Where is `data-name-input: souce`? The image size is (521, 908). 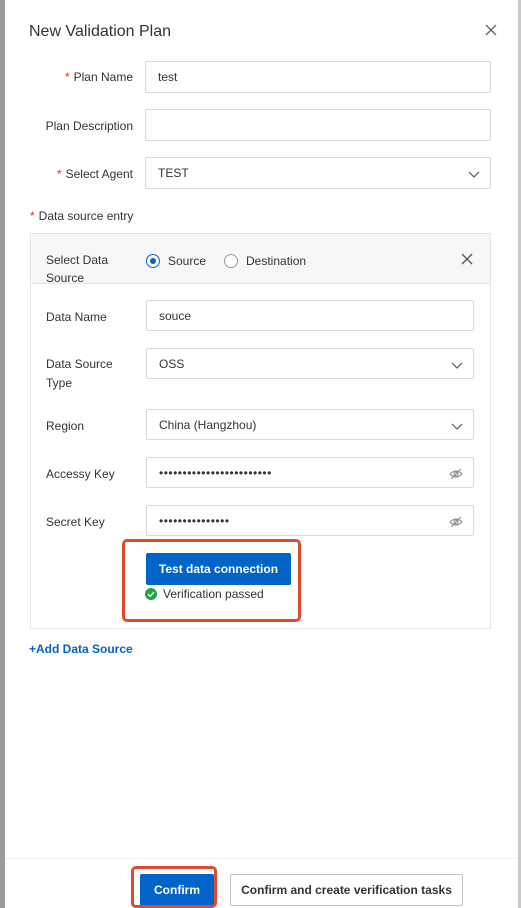 data-name-input: souce is located at coordinates (310, 315).